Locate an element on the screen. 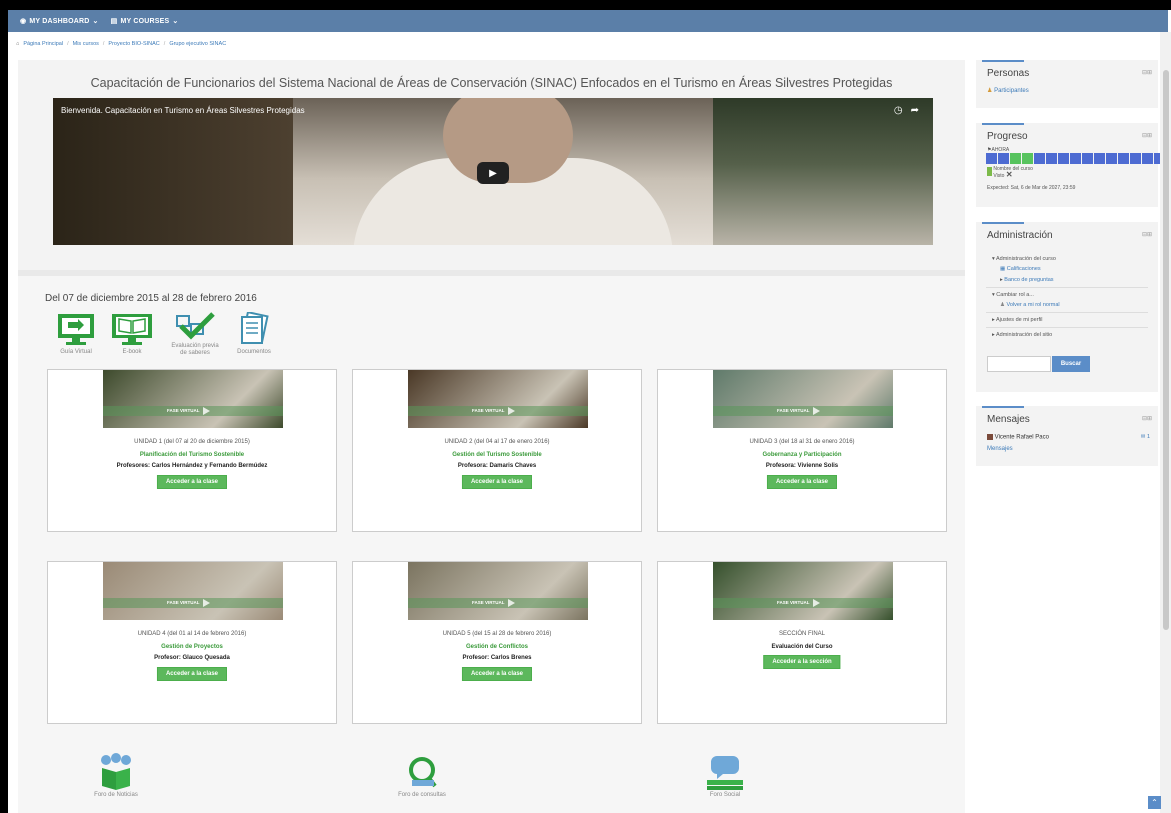  question-bank-link: ▸ Banco de preguntas is located at coordinates (1027, 280).